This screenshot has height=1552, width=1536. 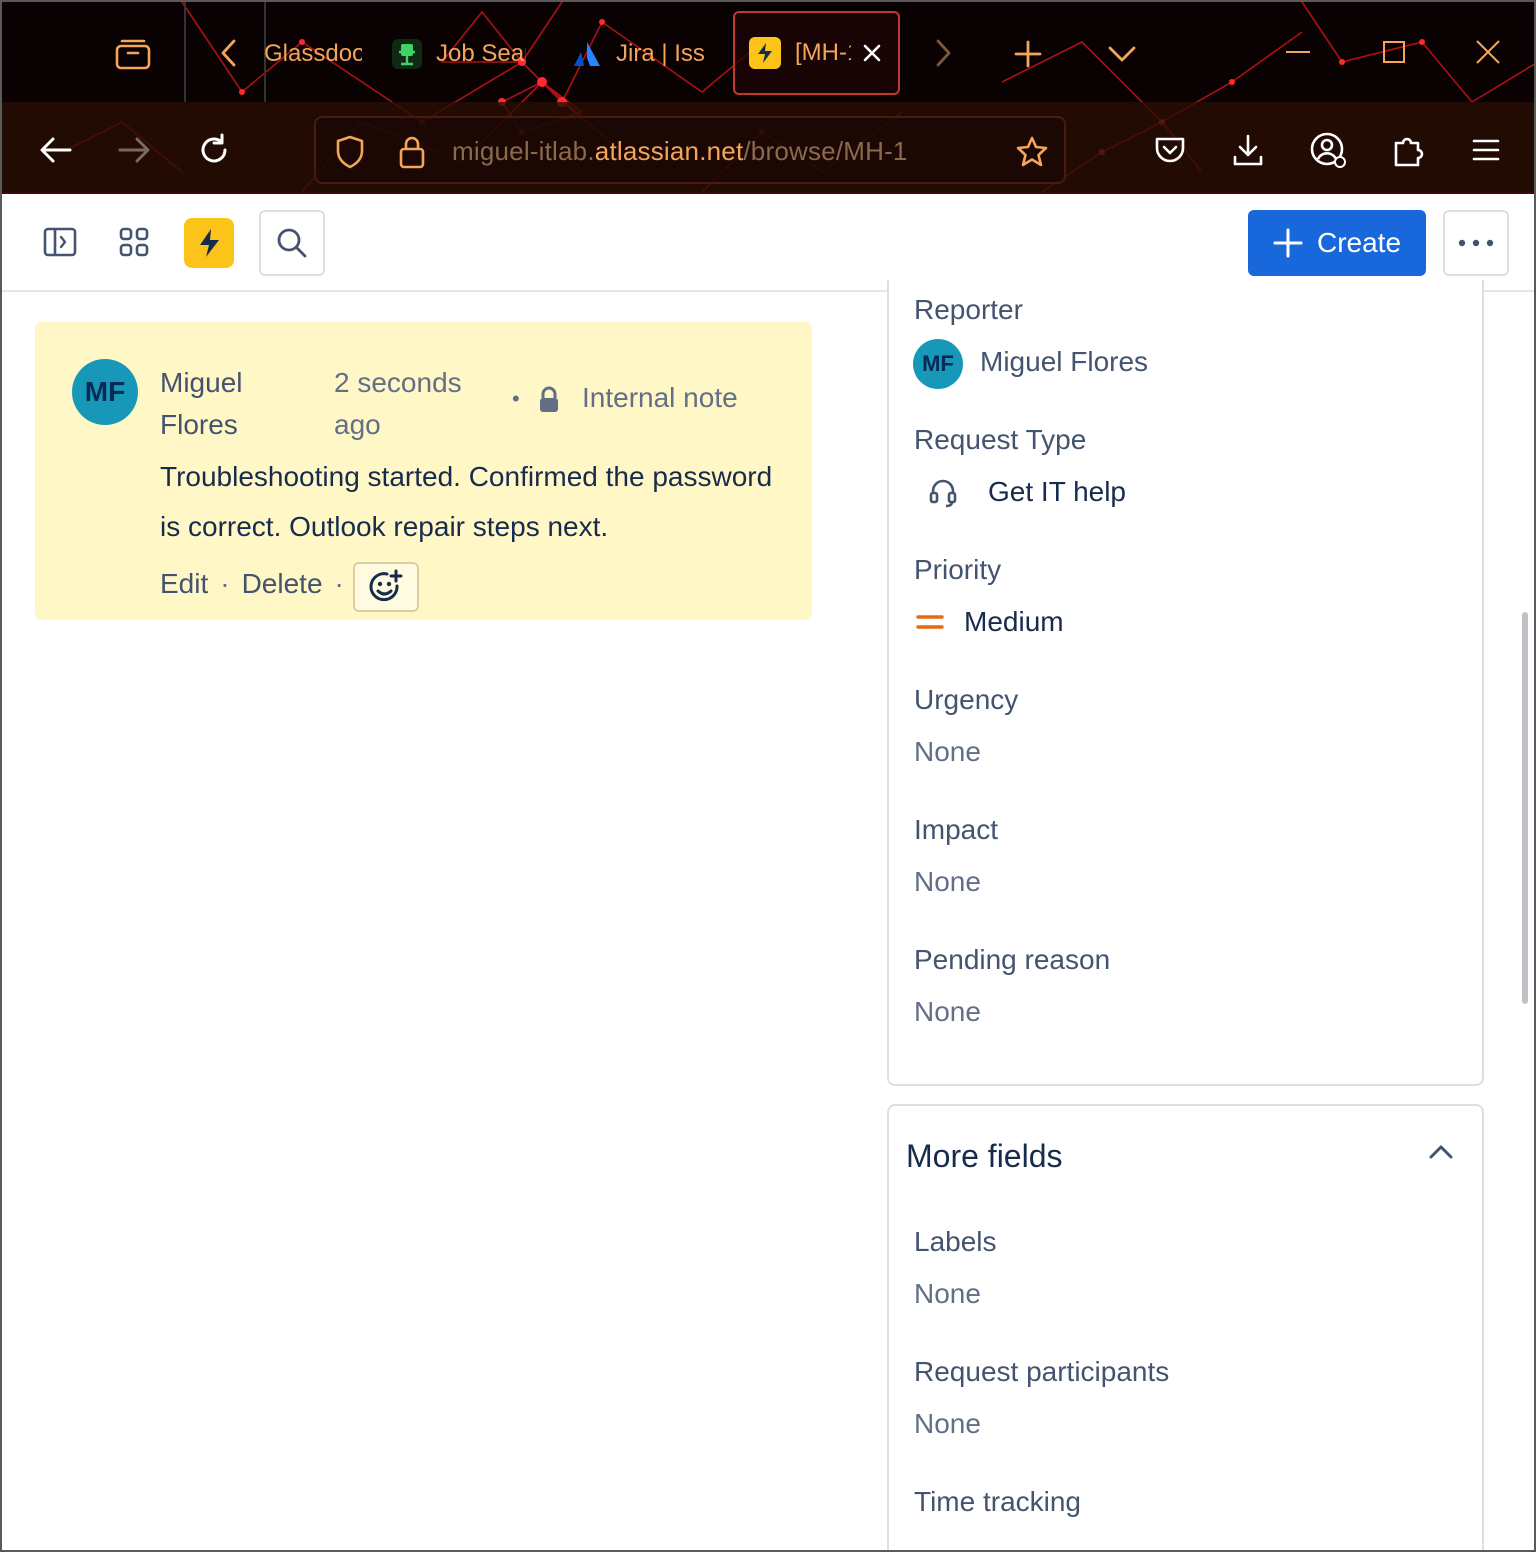 What do you see at coordinates (943, 495) in the screenshot?
I see `headset-icon` at bounding box center [943, 495].